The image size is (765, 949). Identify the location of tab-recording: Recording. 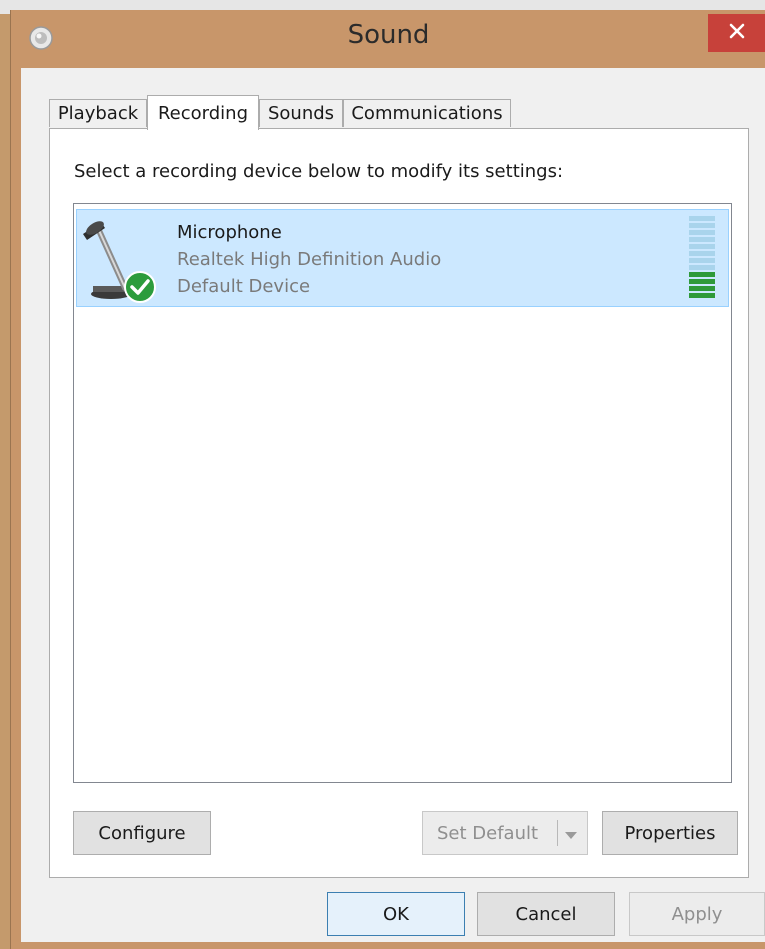
(203, 112).